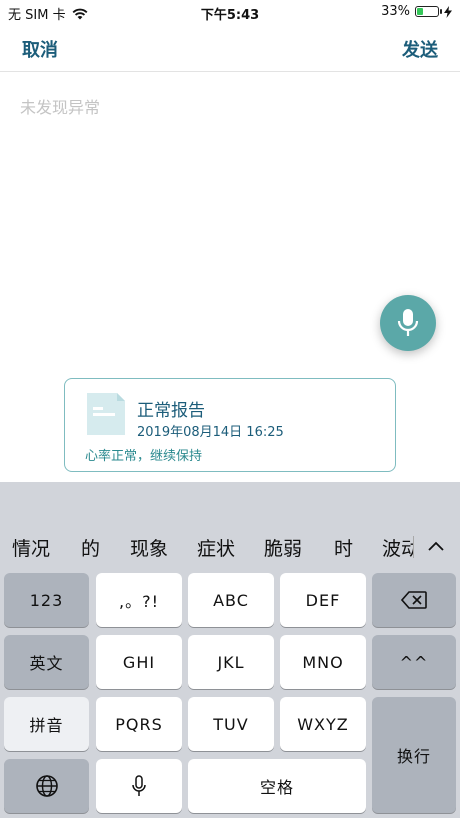 This screenshot has width=460, height=818. I want to click on expand-candidates-button, so click(436, 546).